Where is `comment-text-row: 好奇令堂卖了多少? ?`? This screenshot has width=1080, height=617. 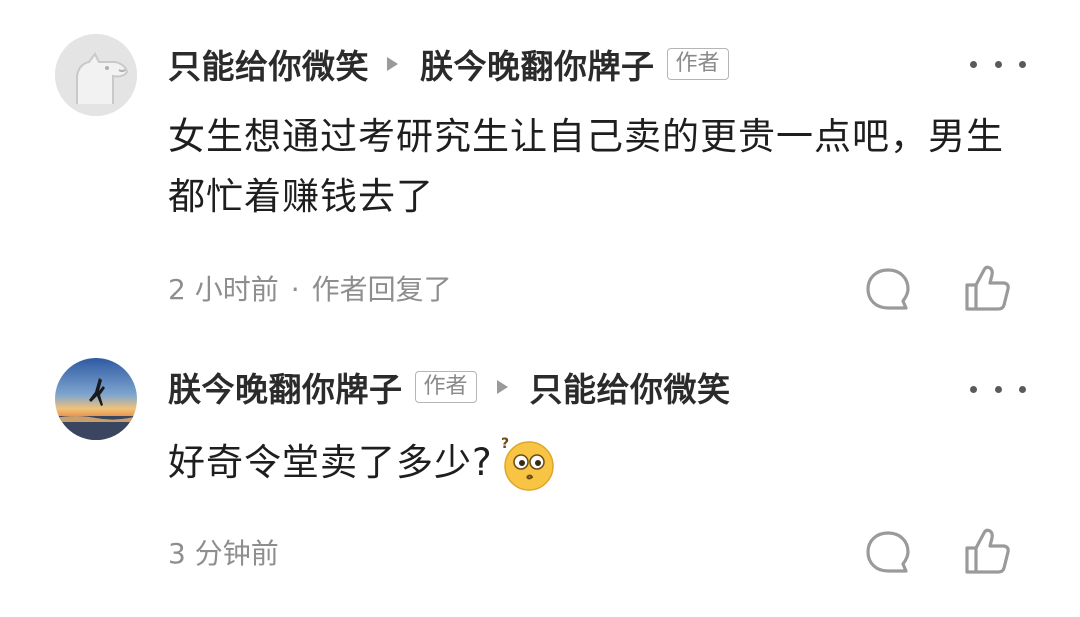 comment-text-row: 好奇令堂卖了多少? ? is located at coordinates (603, 463).